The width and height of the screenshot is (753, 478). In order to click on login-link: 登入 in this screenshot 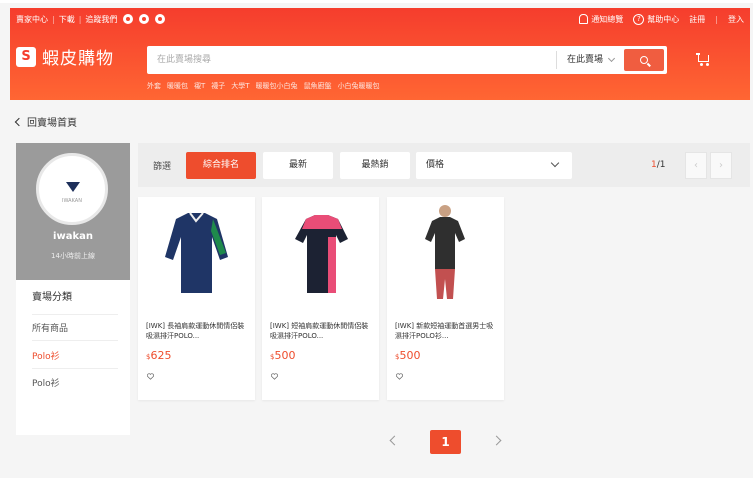, I will do `click(736, 19)`.